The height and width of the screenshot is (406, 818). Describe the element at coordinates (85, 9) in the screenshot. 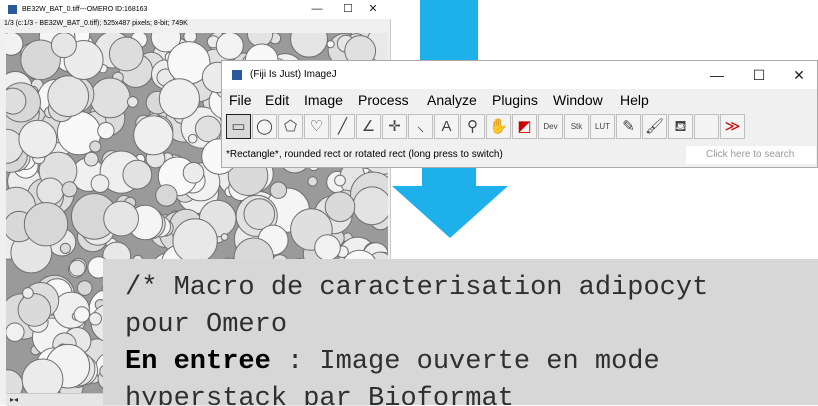

I see `image-window-title: BE32W_BAT_0.tiff---OMERO ID:168163` at that location.